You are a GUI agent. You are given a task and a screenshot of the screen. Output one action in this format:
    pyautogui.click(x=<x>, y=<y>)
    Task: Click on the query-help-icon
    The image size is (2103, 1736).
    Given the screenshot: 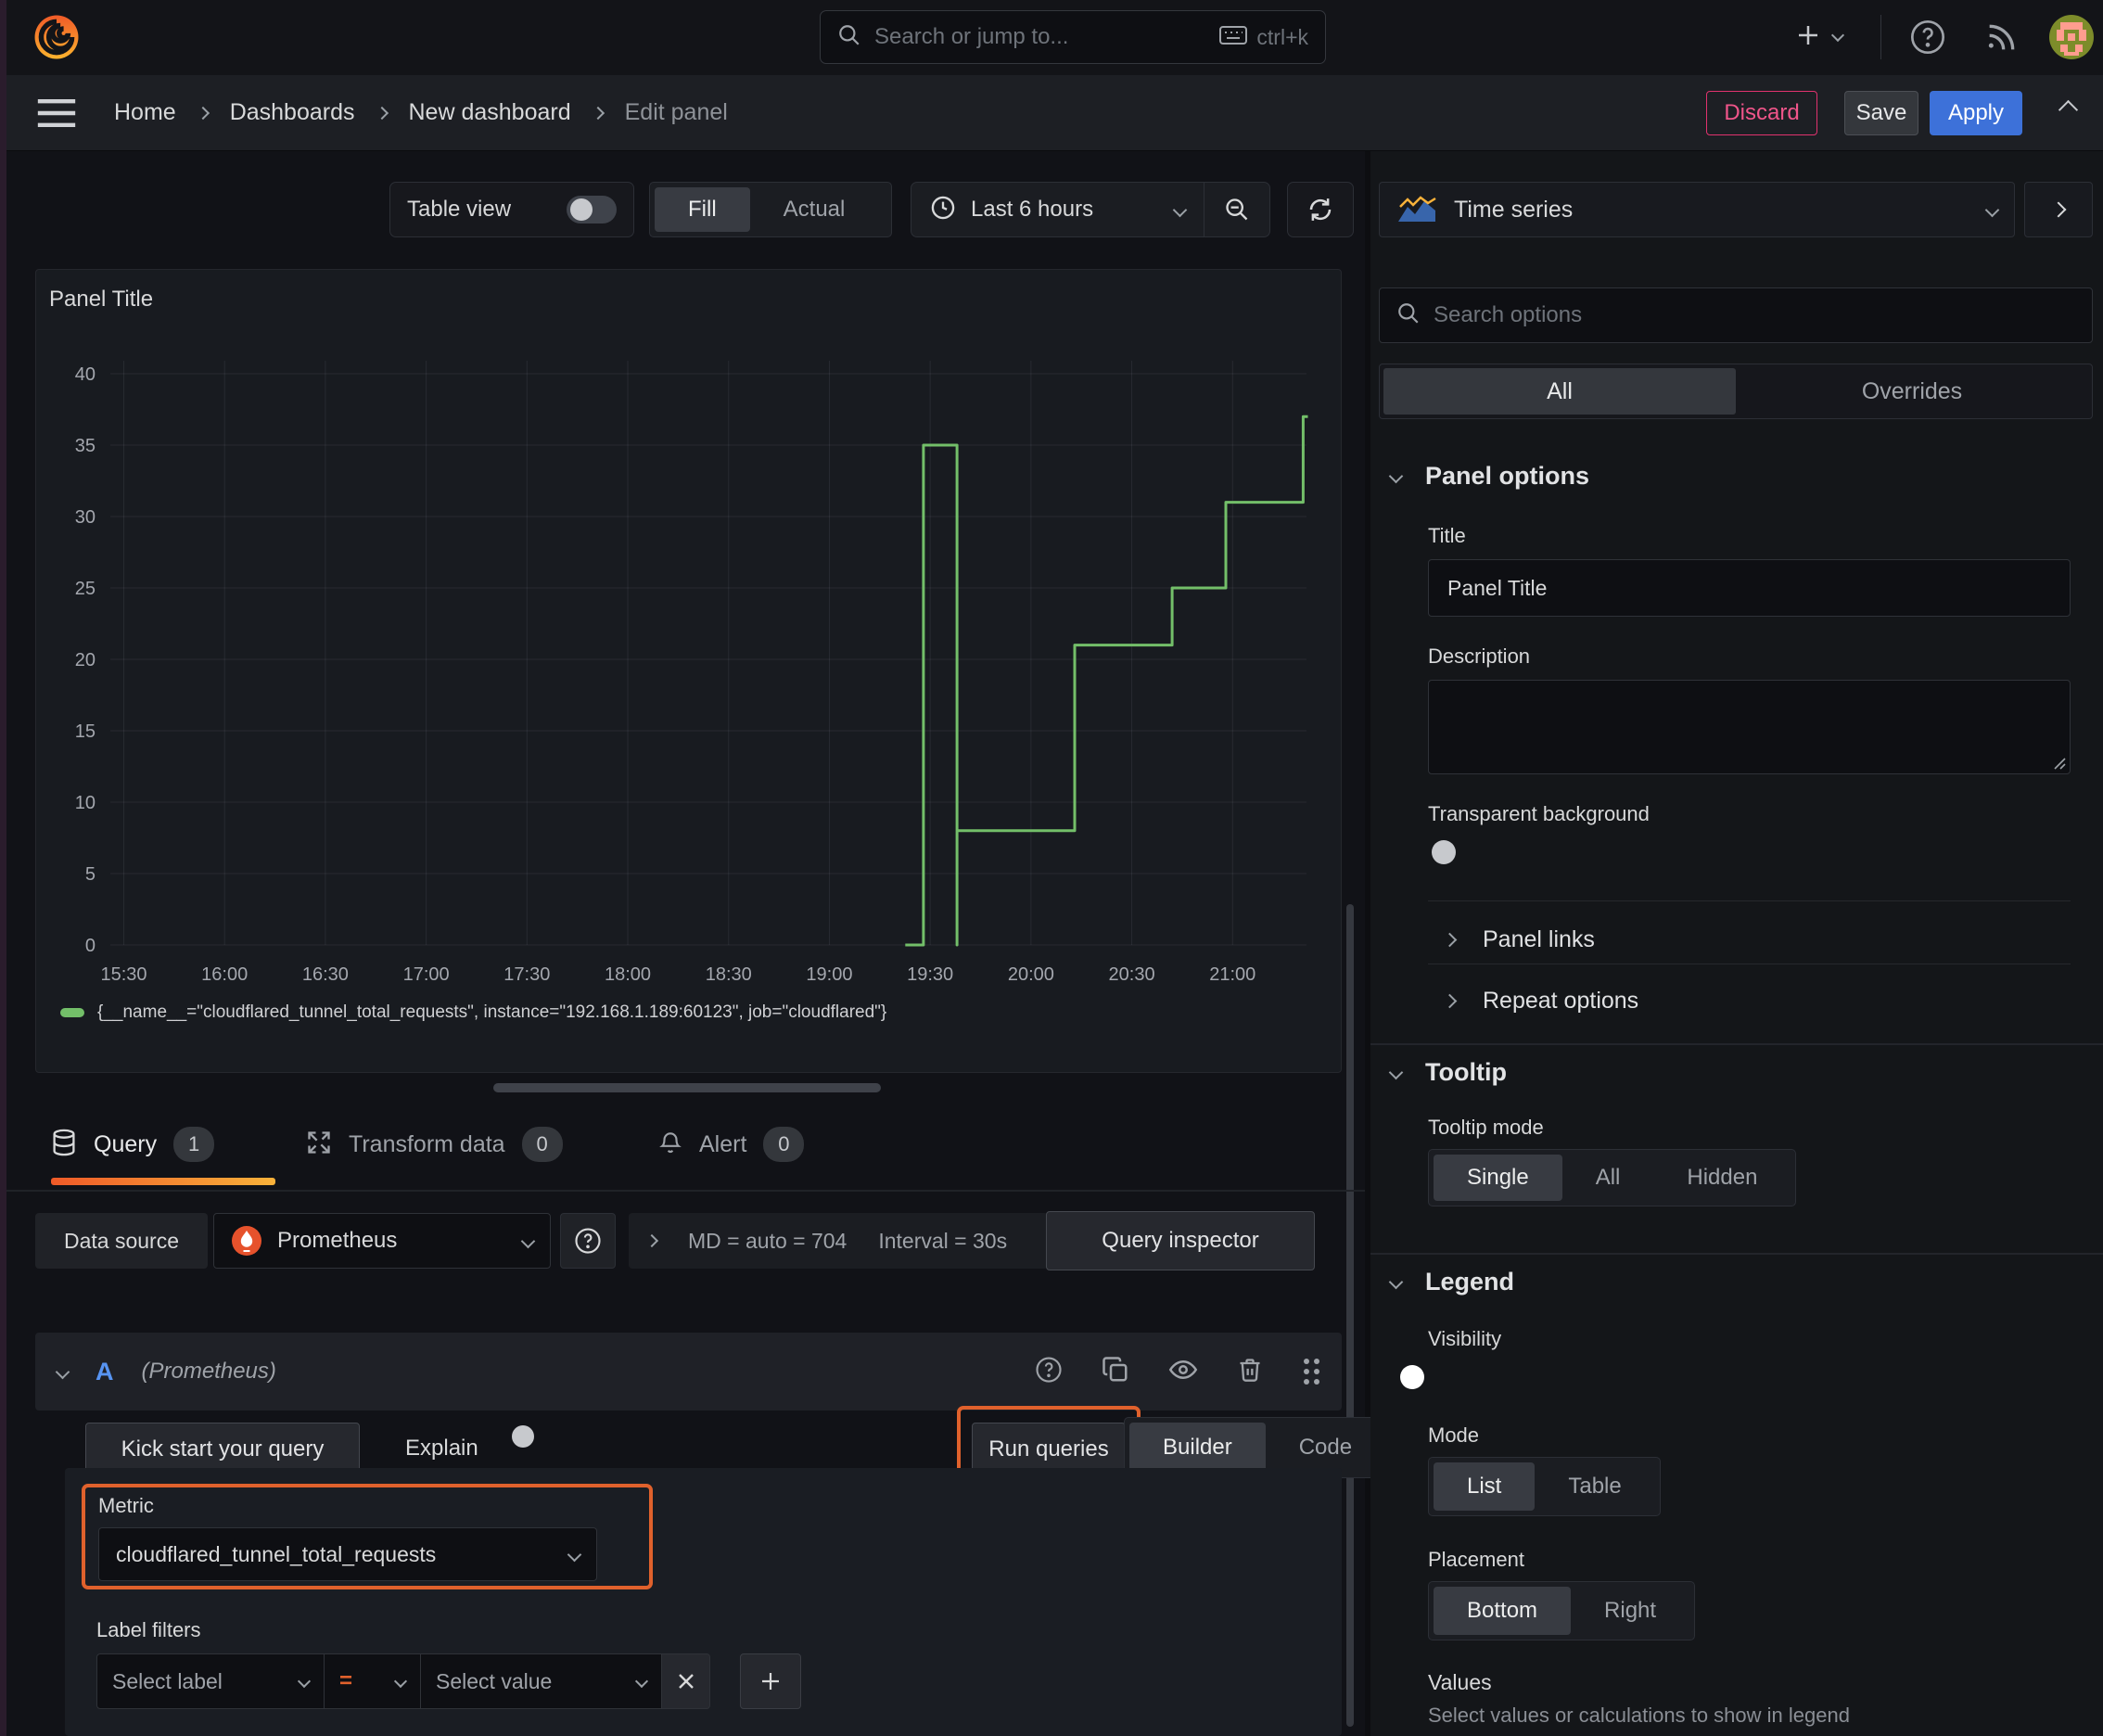 What is the action you would take?
    pyautogui.click(x=1049, y=1372)
    